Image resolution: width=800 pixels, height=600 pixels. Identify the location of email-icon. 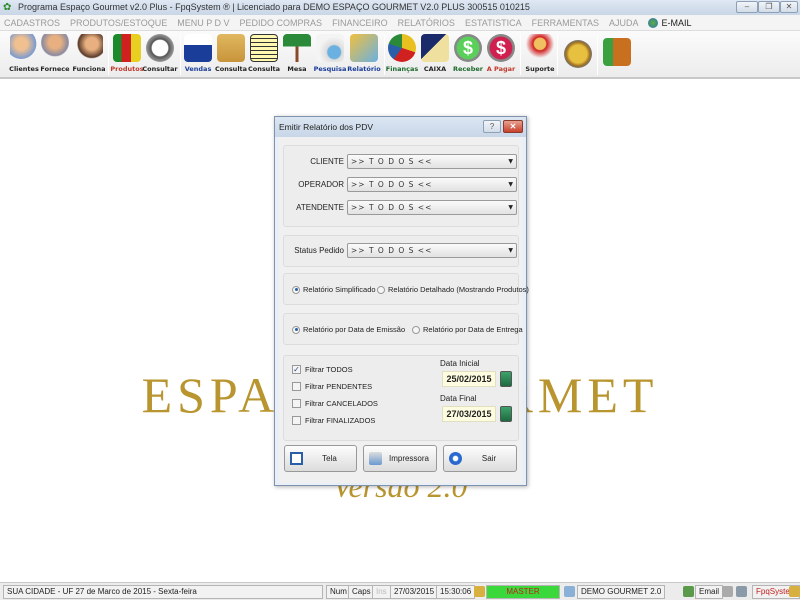
(688, 591).